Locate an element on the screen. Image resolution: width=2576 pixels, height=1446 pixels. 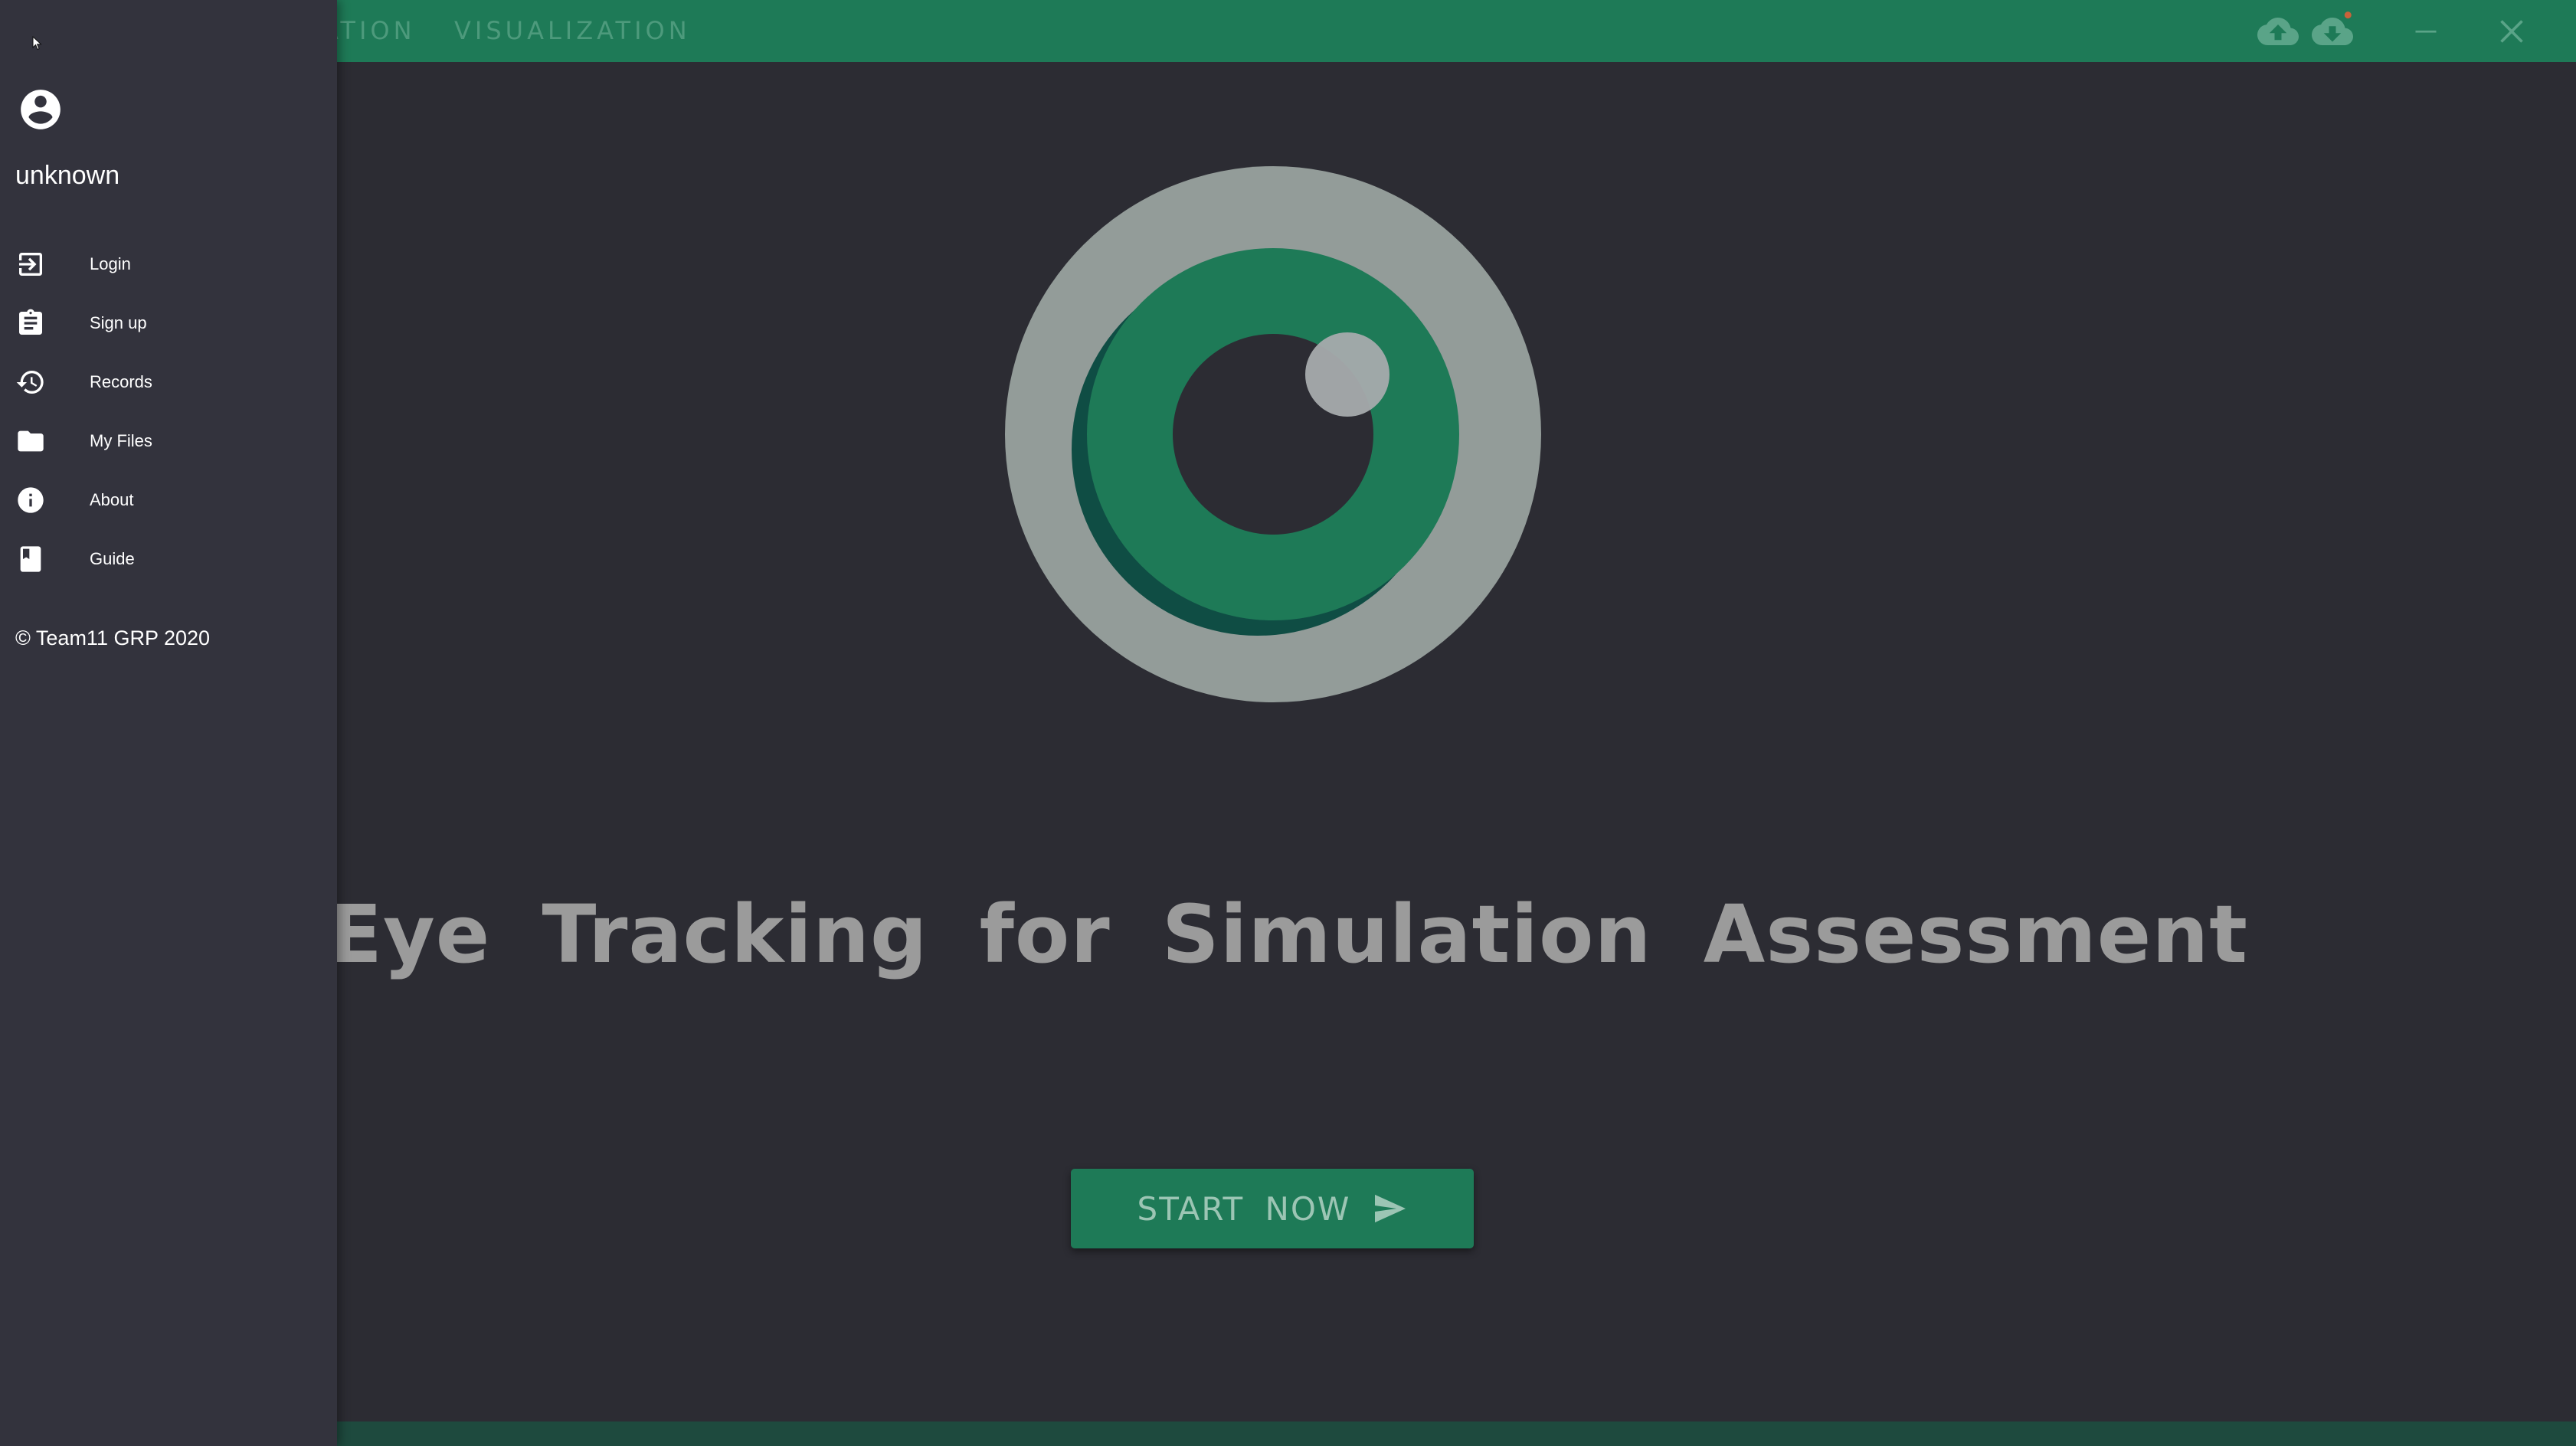
sidebar-item-login: Login is located at coordinates (168, 264).